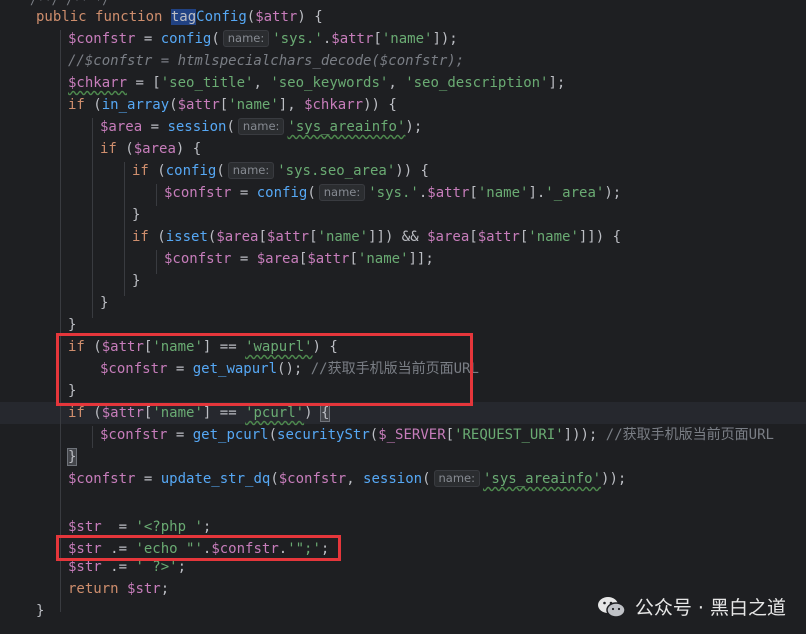 Image resolution: width=806 pixels, height=634 pixels. What do you see at coordinates (584, 435) in the screenshot?
I see `code-token: ]));` at bounding box center [584, 435].